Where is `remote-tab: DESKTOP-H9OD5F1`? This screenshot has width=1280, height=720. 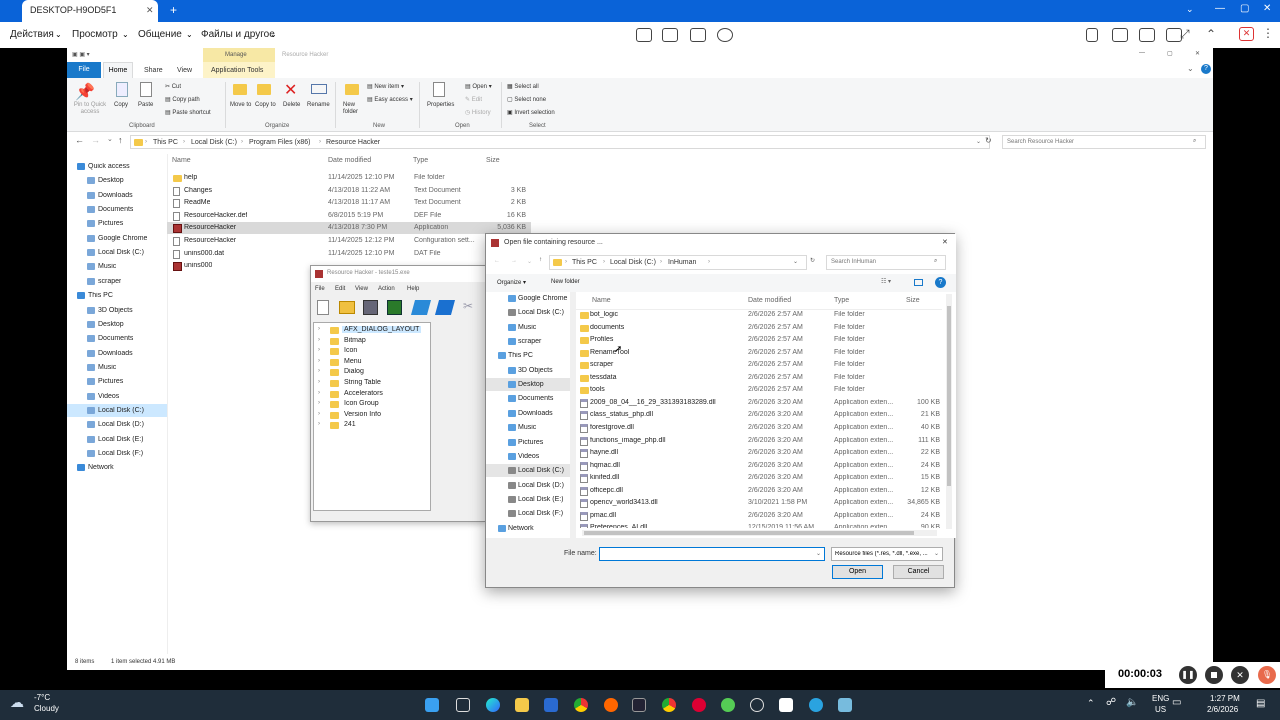 remote-tab: DESKTOP-H9OD5F1 is located at coordinates (90, 11).